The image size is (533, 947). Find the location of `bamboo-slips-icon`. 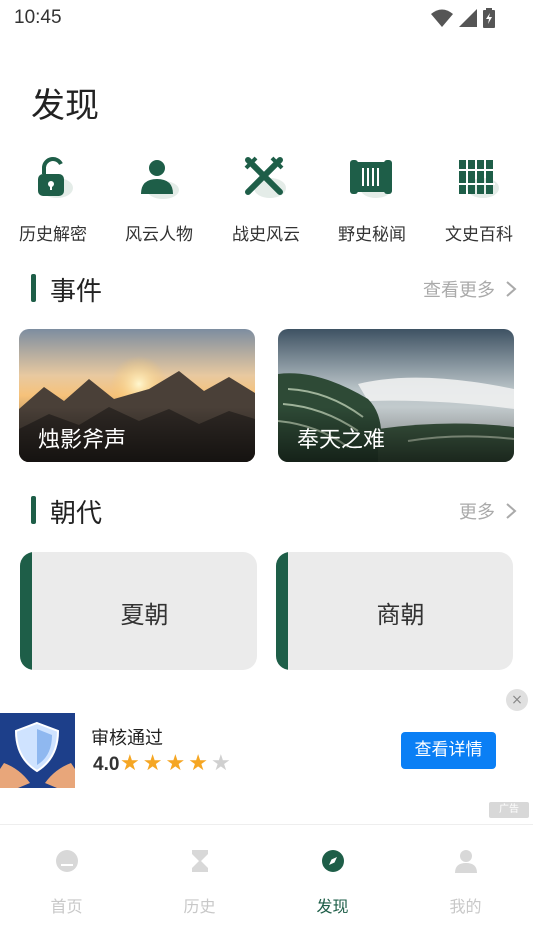

bamboo-slips-icon is located at coordinates (478, 179).